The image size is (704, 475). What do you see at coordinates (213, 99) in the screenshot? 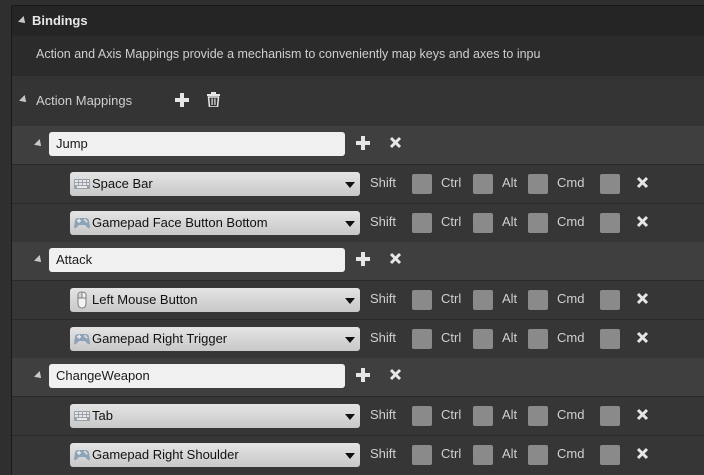
I see `trash-icon` at bounding box center [213, 99].